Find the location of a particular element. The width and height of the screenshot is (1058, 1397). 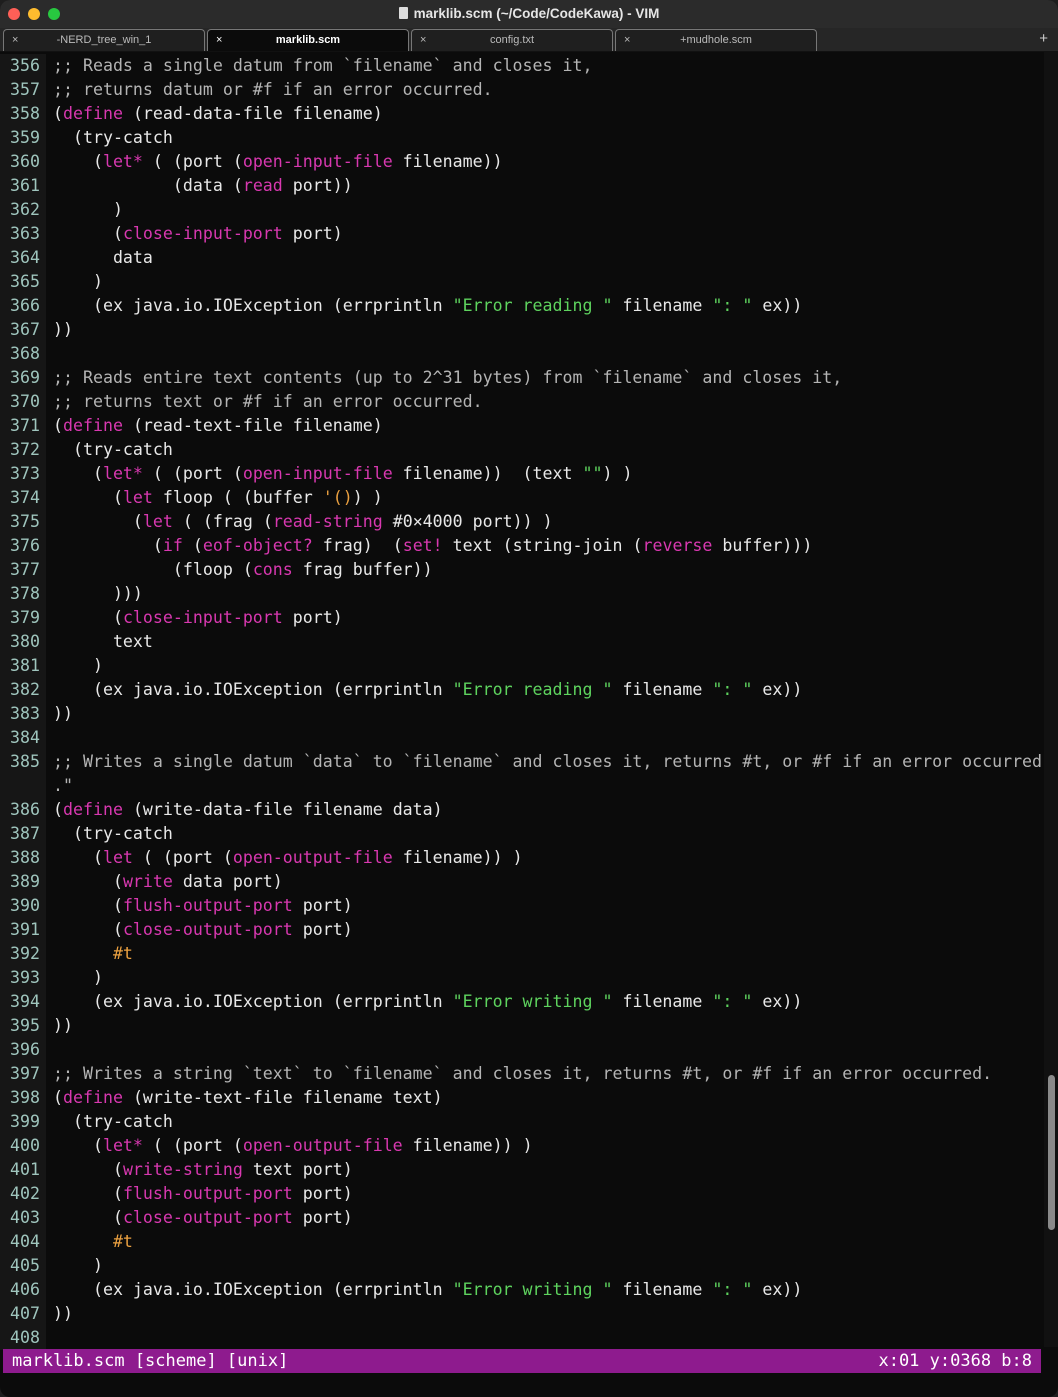

keyword-token: flush-output-port is located at coordinates (207, 905).